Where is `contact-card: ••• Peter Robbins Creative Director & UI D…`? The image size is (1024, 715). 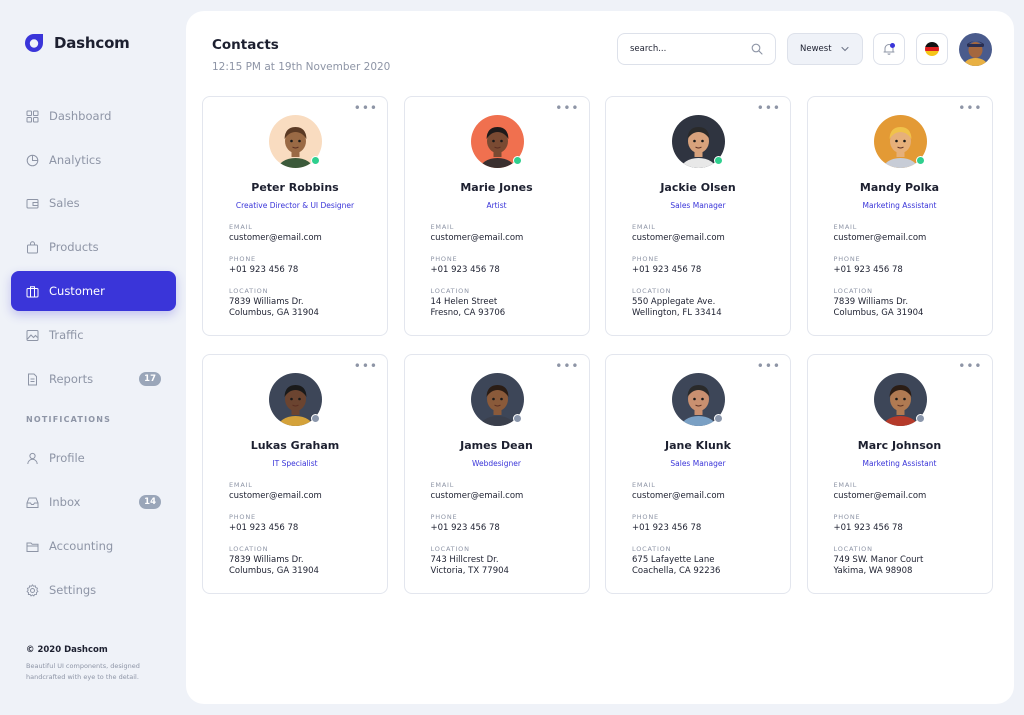 contact-card: ••• Peter Robbins Creative Director & UI D… is located at coordinates (295, 216).